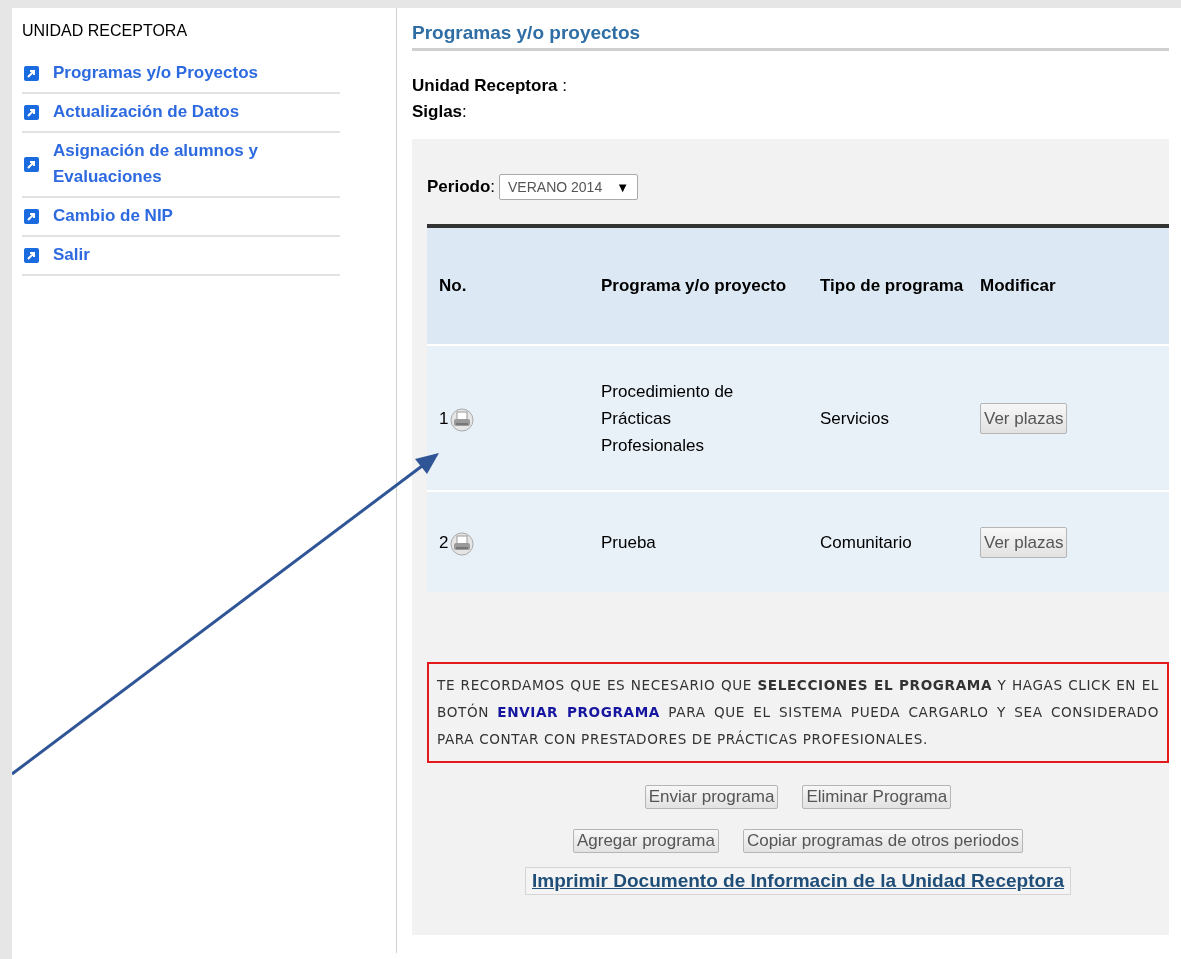 This screenshot has width=1181, height=959. What do you see at coordinates (569, 187) in the screenshot?
I see `period-dropdown: VERANO 2014 ▼` at bounding box center [569, 187].